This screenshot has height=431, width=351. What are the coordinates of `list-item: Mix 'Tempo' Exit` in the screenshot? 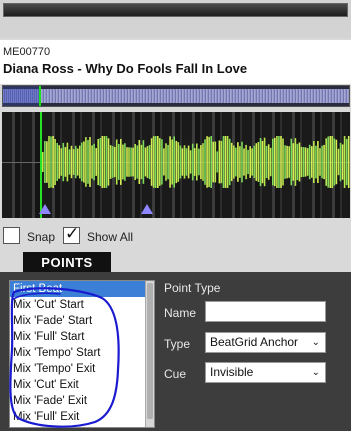 It's located at (82, 369).